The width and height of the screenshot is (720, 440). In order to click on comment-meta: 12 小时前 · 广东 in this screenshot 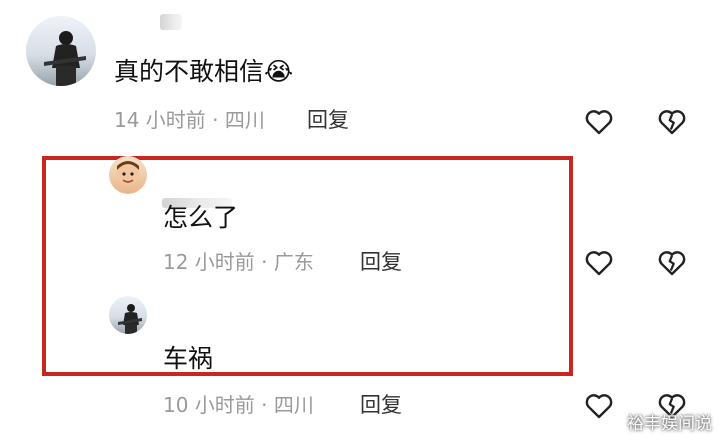, I will do `click(238, 262)`.